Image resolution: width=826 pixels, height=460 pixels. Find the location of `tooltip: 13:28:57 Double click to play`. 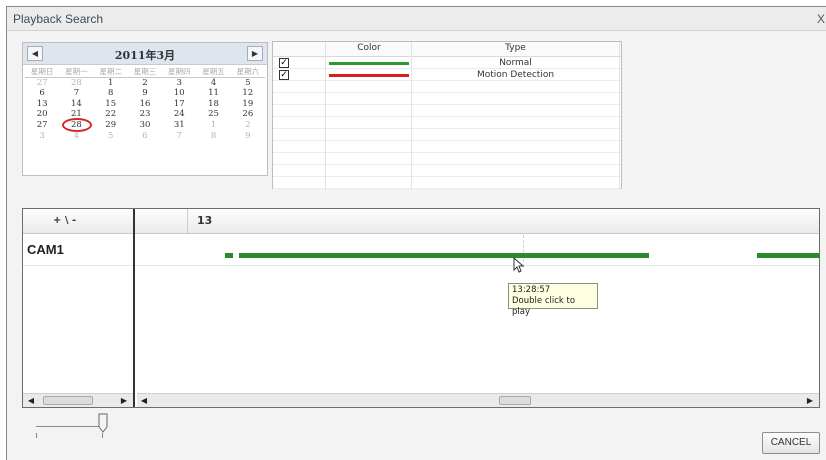

tooltip: 13:28:57 Double click to play is located at coordinates (553, 300).